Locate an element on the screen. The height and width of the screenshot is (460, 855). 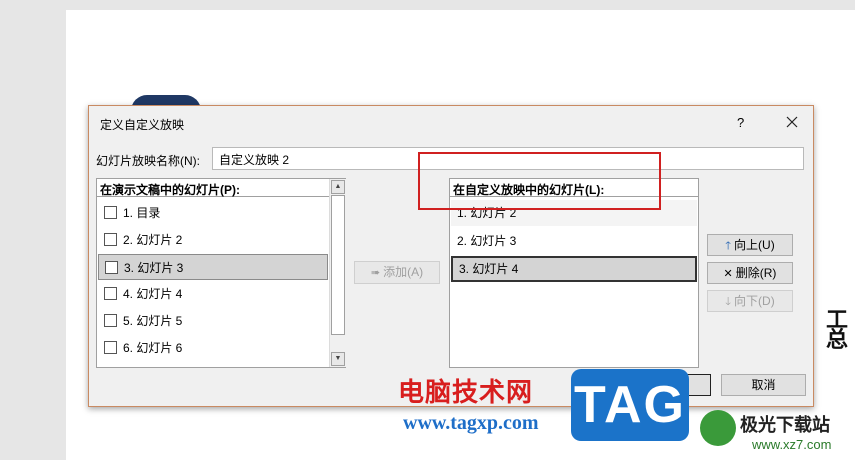
close-button is located at coordinates (792, 122).